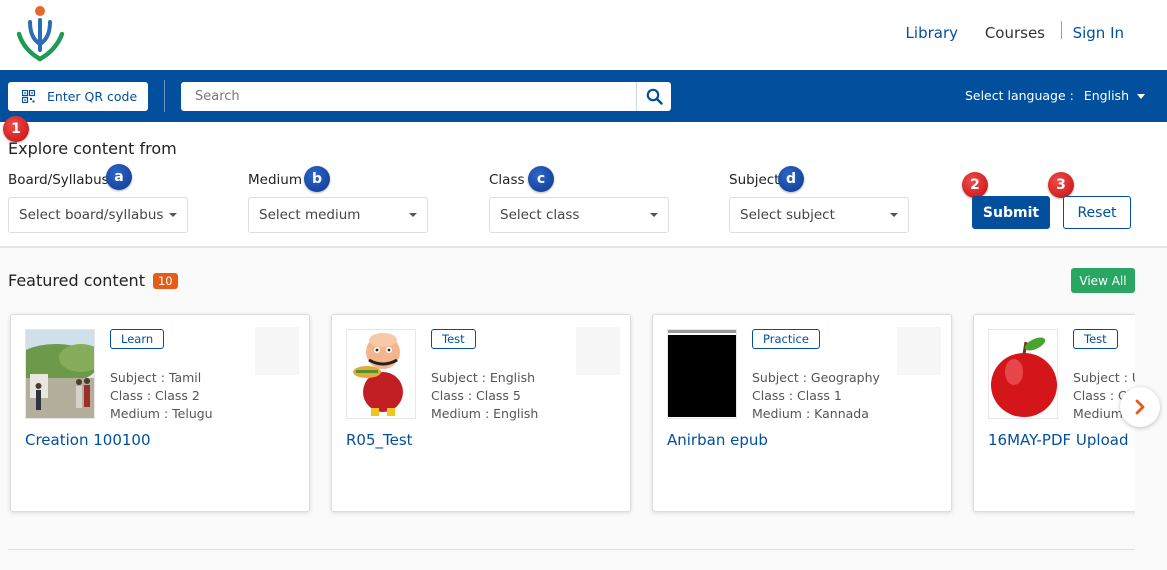 The height and width of the screenshot is (570, 1167). Describe the element at coordinates (1098, 33) in the screenshot. I see `sign-in-link: Sign In` at that location.